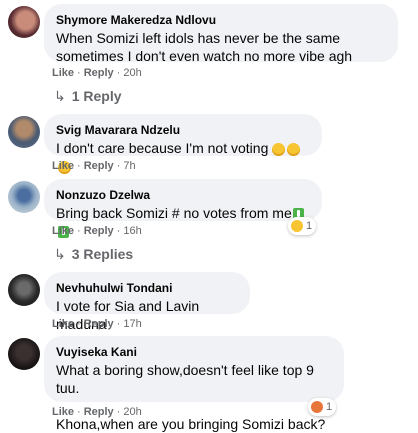 This screenshot has width=418, height=433. I want to click on timestamp: 17h, so click(132, 324).